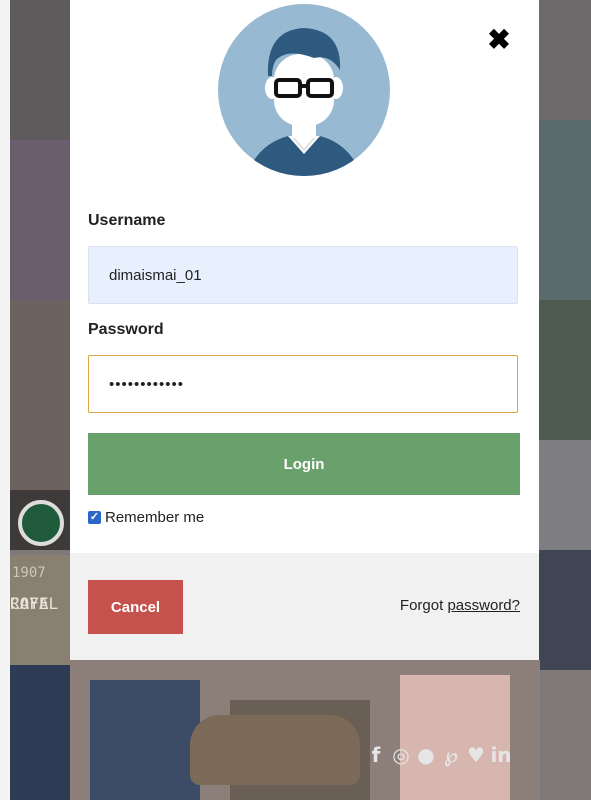  I want to click on modal-footer: Cancel Forgot password?, so click(304, 606).